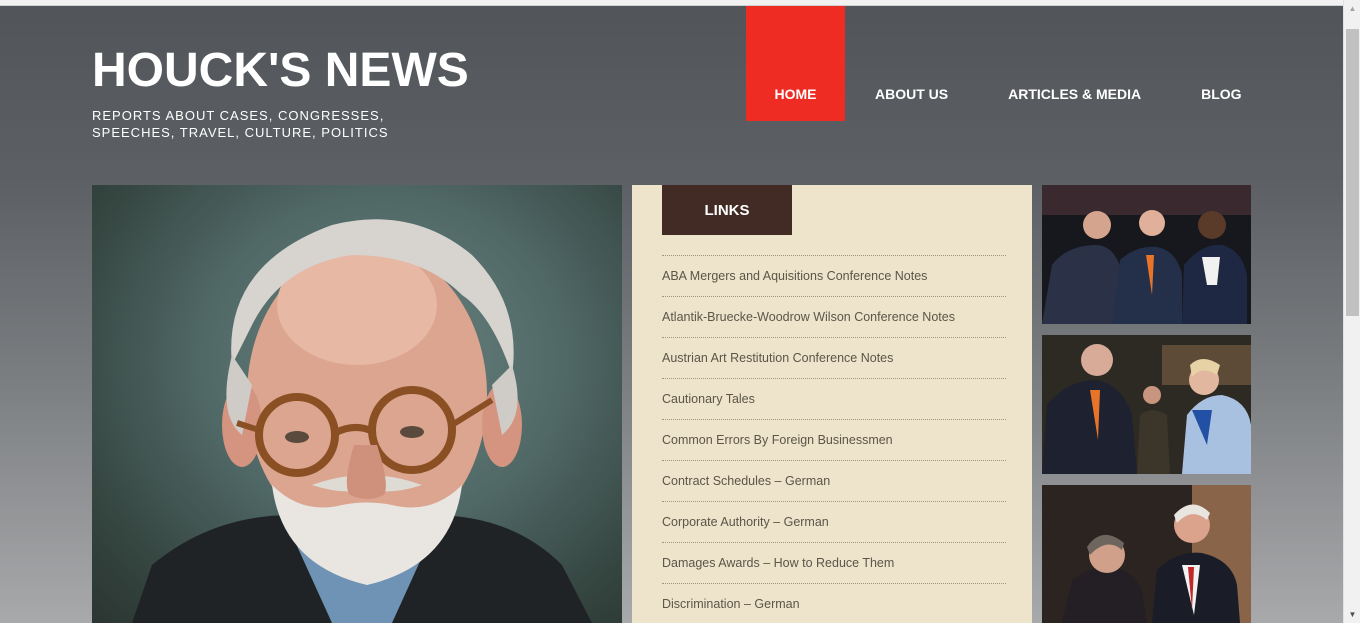  What do you see at coordinates (834, 481) in the screenshot?
I see `link-item: Contract Schedules – German` at bounding box center [834, 481].